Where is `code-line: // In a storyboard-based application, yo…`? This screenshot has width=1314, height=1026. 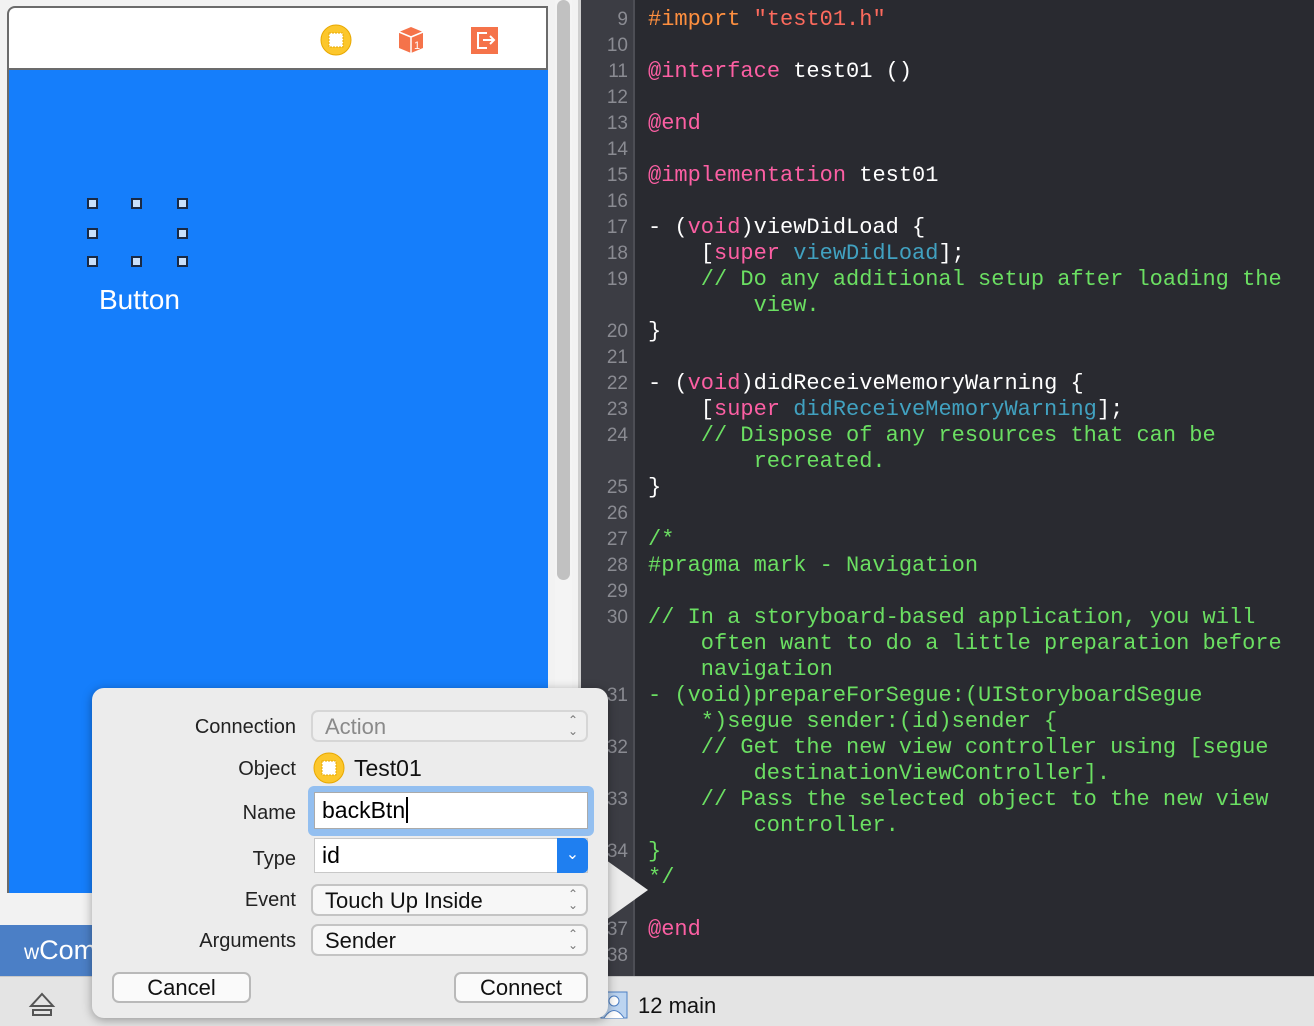
code-line: // In a storyboard-based application, yo… is located at coordinates (951, 618).